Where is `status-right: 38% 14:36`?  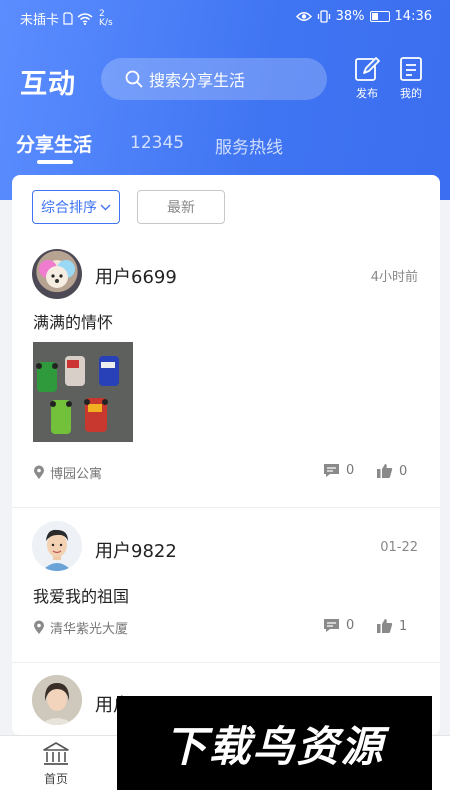
status-right: 38% 14:36 is located at coordinates (363, 16).